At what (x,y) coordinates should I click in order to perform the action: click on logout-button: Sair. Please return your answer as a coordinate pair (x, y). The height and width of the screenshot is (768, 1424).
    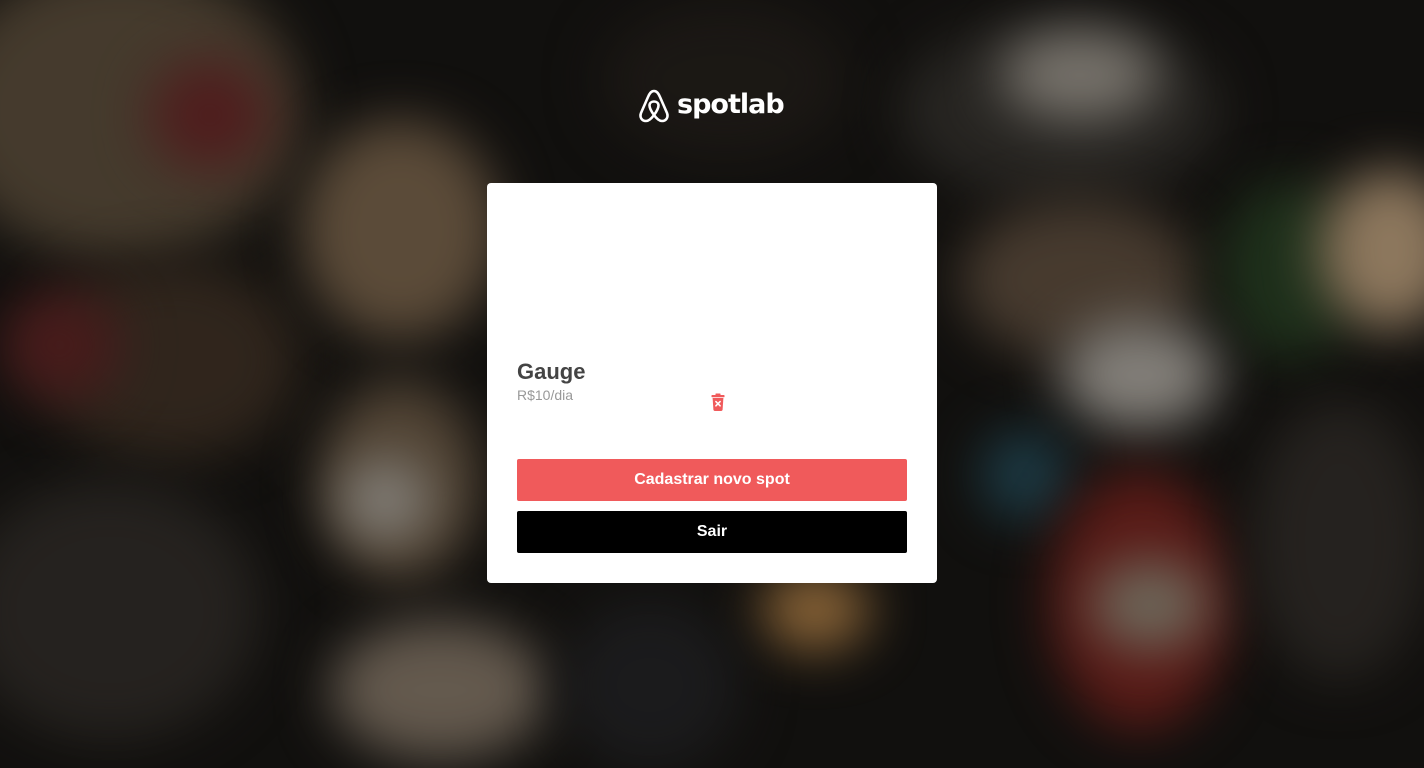
    Looking at the image, I should click on (712, 532).